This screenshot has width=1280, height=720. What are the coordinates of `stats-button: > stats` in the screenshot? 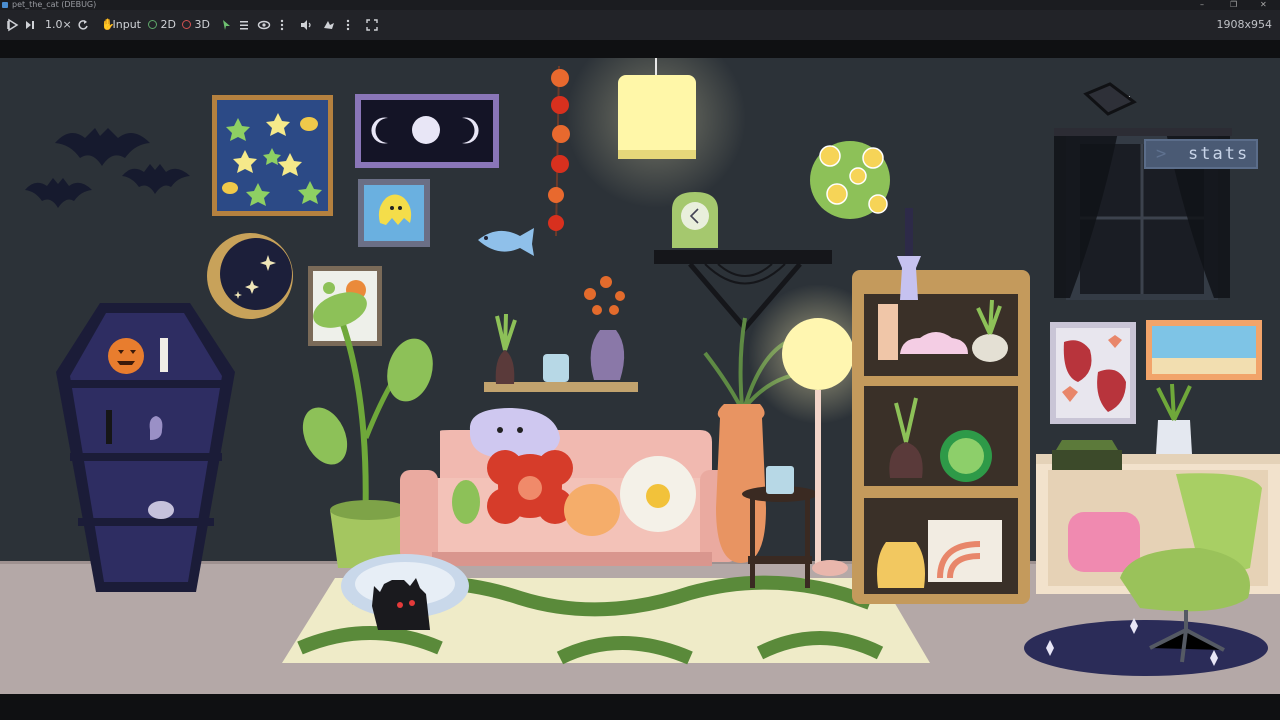 It's located at (1201, 154).